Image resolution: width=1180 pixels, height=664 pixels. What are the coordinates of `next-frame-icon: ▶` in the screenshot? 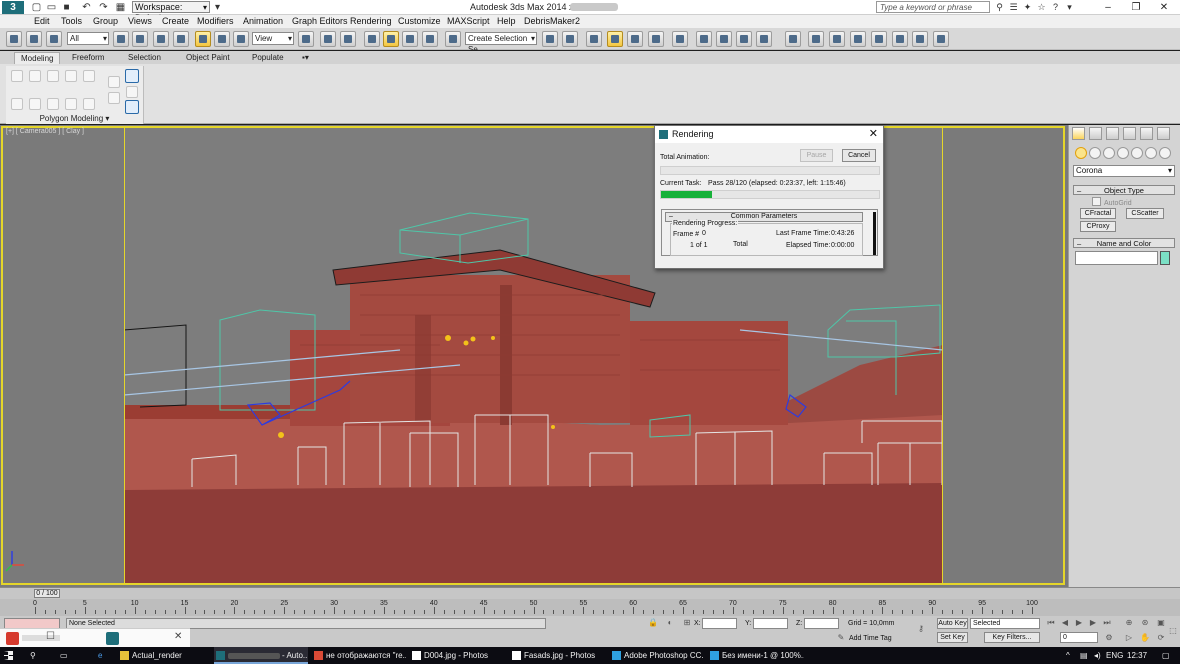 It's located at (1093, 623).